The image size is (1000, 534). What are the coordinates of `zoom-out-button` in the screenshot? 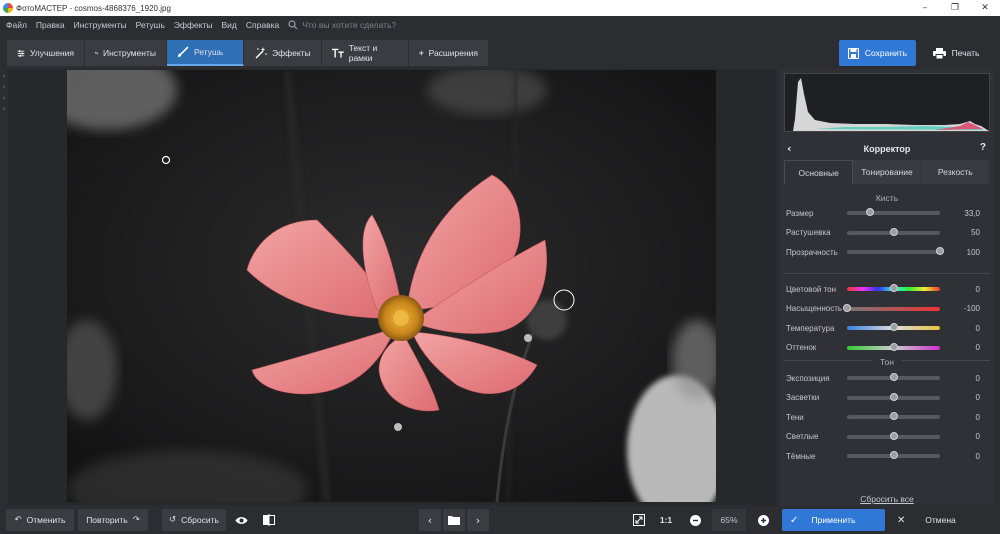 It's located at (695, 520).